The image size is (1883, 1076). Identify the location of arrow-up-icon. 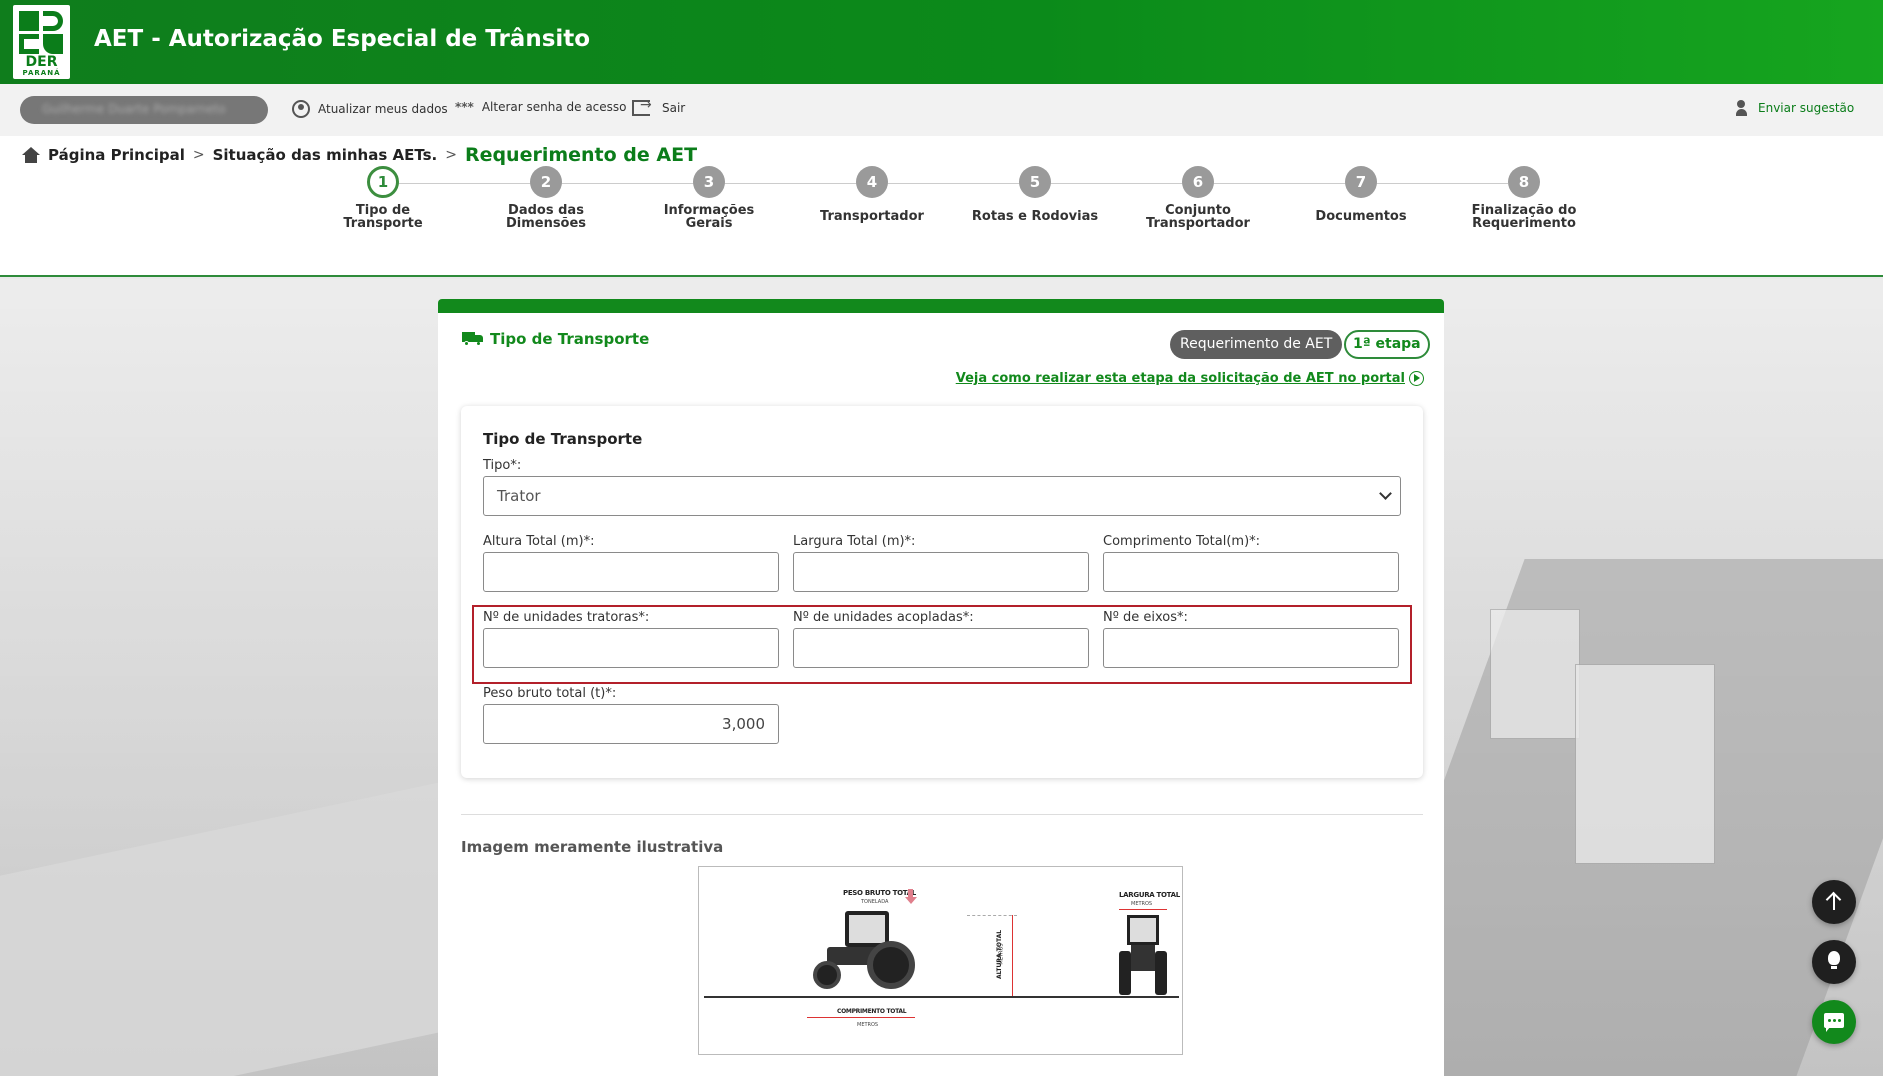
(1834, 901).